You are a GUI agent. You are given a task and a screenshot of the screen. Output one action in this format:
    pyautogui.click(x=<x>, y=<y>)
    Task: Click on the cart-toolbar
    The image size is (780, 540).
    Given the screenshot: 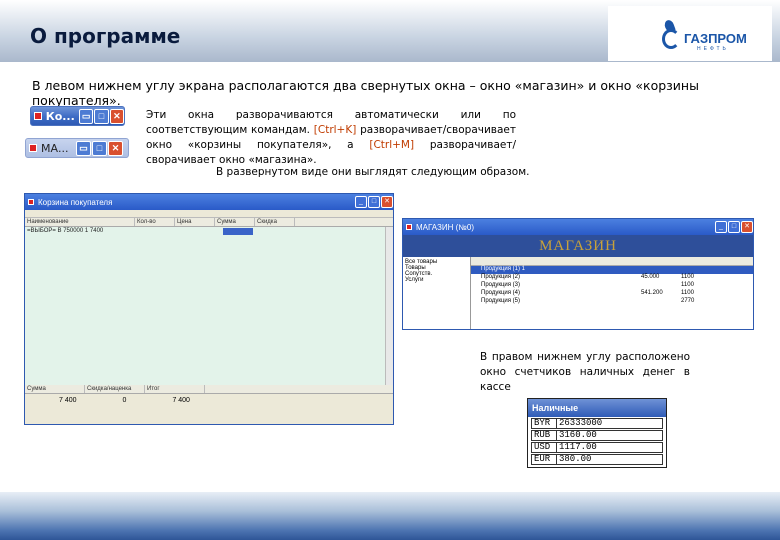 What is the action you would take?
    pyautogui.click(x=209, y=214)
    